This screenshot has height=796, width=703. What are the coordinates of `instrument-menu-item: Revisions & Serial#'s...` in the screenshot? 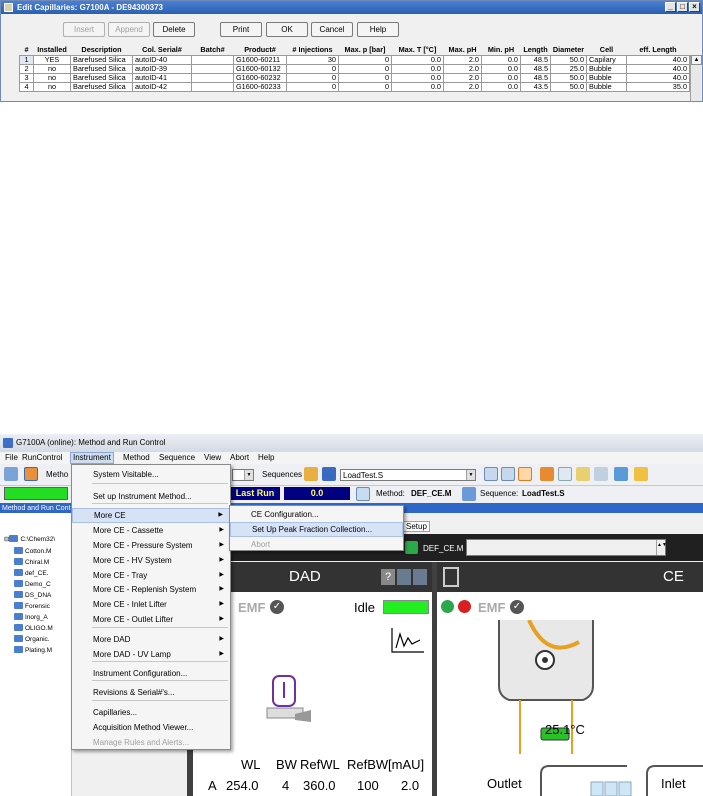 It's located at (151, 692).